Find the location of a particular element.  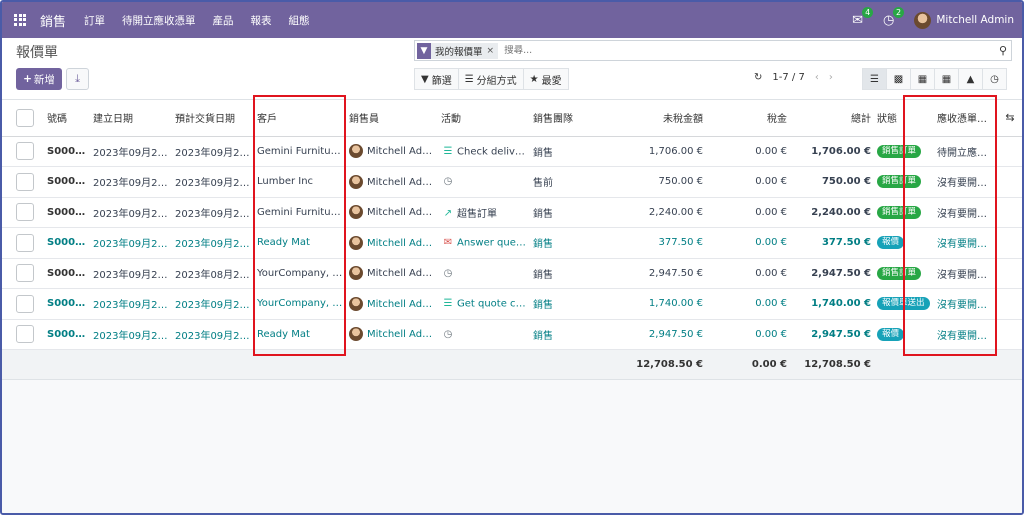

search-input is located at coordinates (734, 50).